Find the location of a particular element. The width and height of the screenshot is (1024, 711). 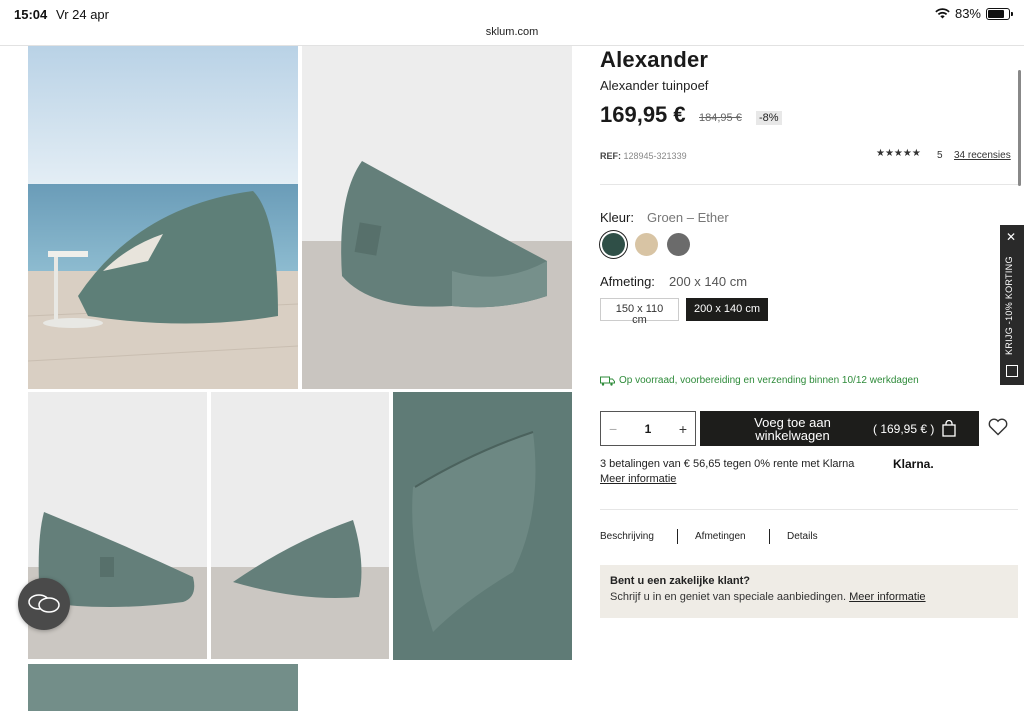

wishlist-heart-icon is located at coordinates (998, 429).